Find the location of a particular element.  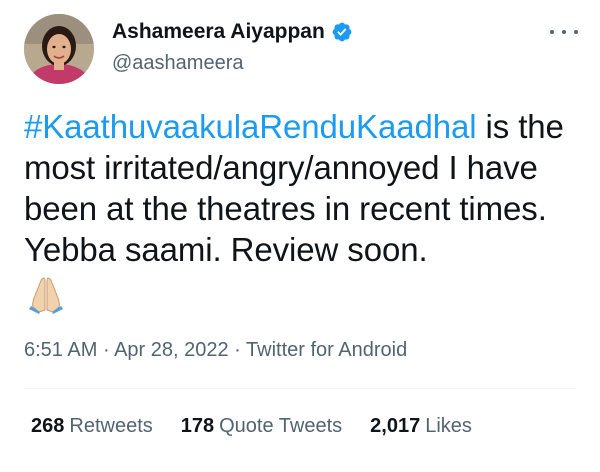

author-display-name-row: Ashameera Aiyappan is located at coordinates (232, 32).